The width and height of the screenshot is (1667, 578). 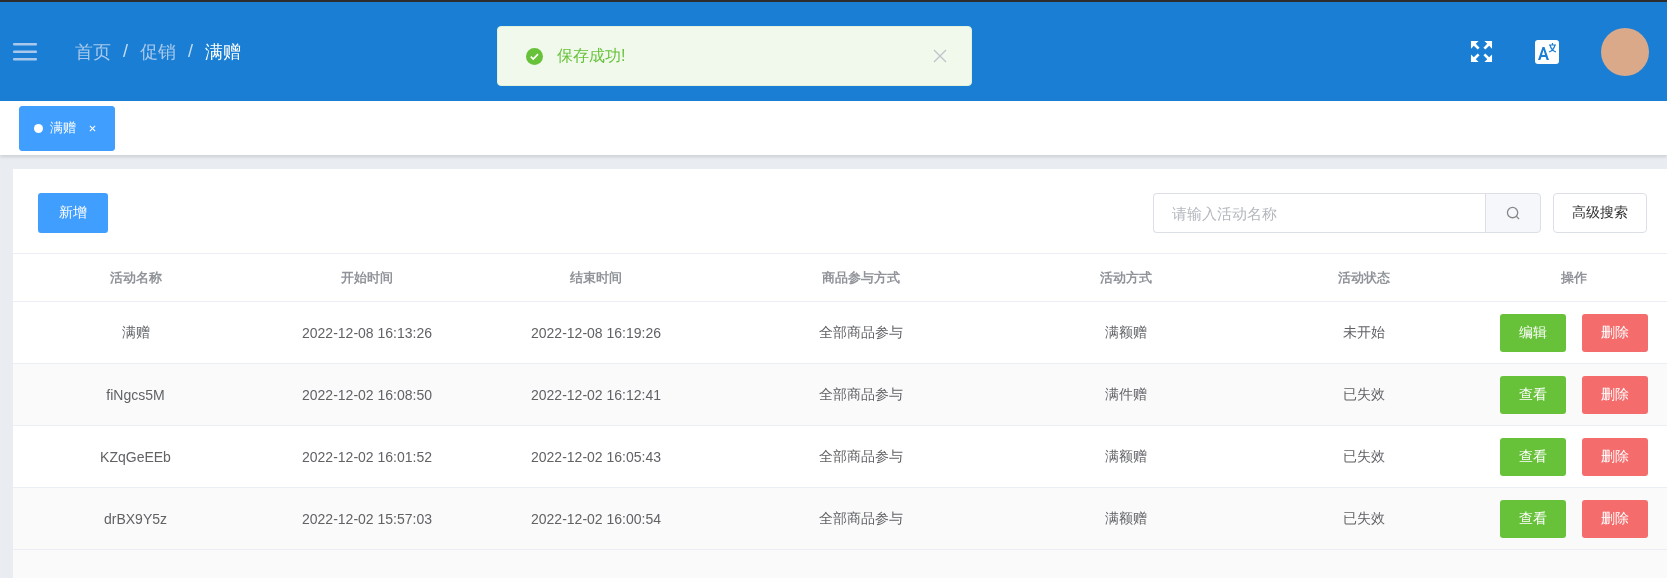 I want to click on fullscreen-icon, so click(x=1481, y=51).